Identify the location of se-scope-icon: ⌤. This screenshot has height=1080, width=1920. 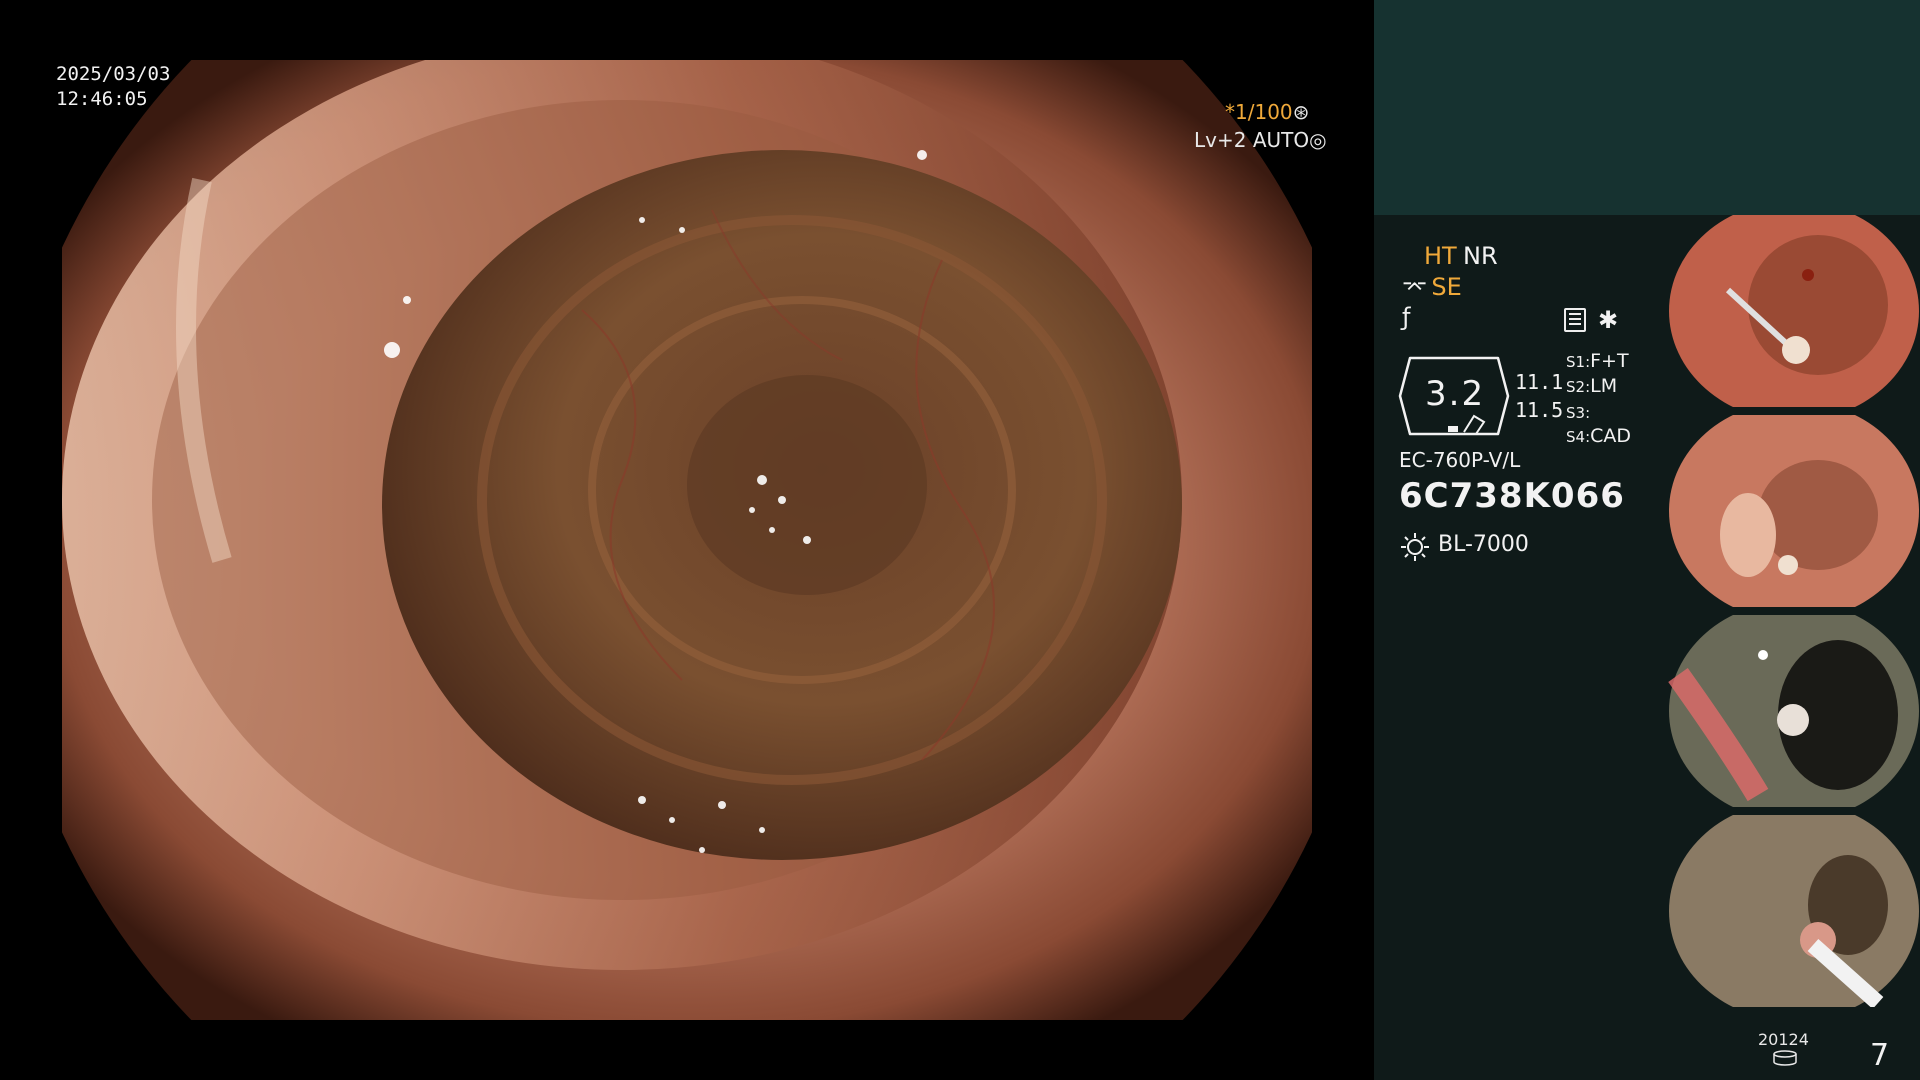
(1415, 288).